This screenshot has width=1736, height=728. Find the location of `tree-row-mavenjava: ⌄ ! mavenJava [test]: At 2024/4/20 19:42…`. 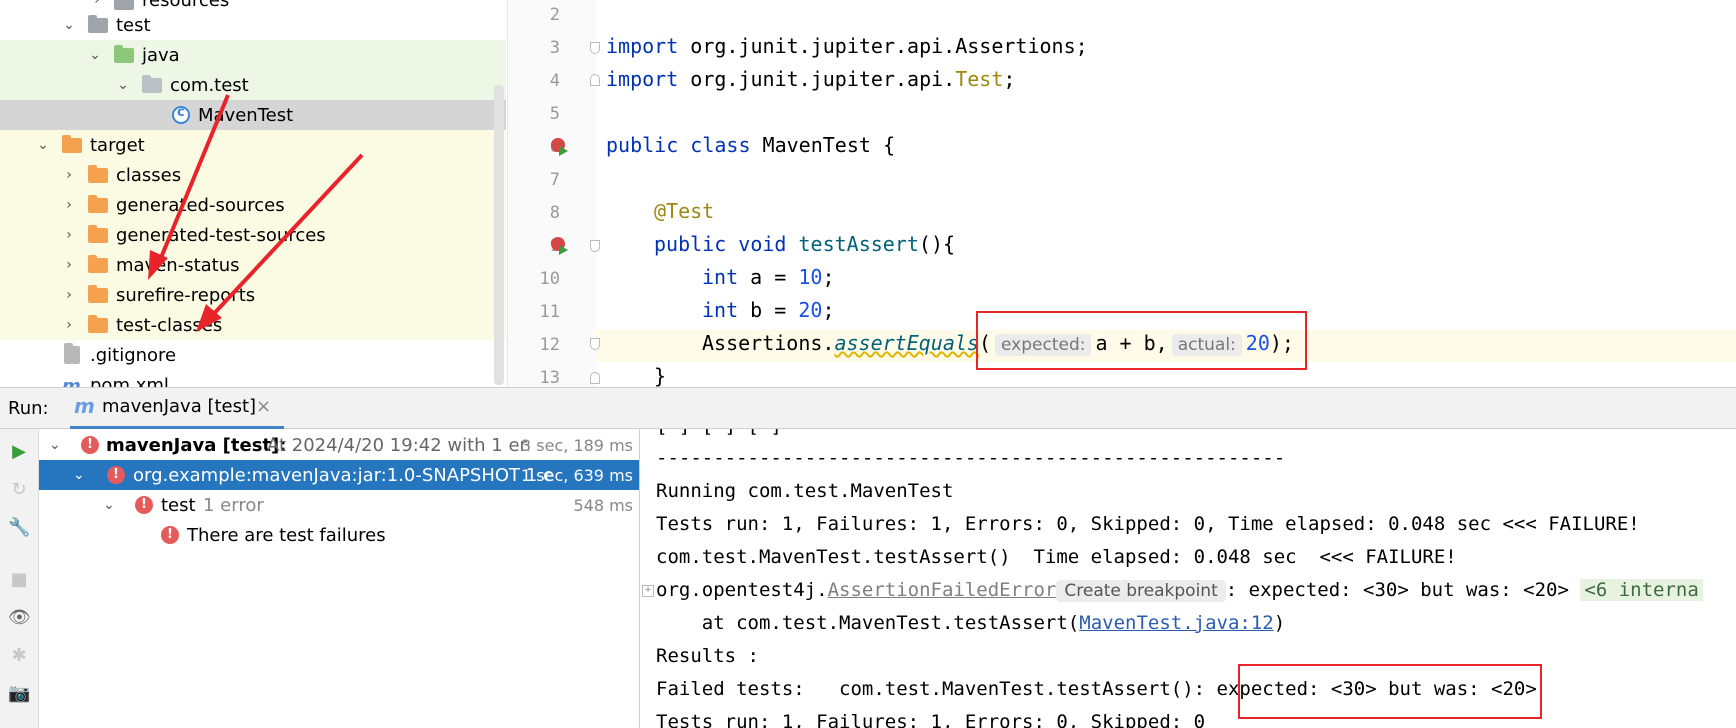

tree-row-mavenjava: ⌄ ! mavenJava [test]: At 2024/4/20 19:42… is located at coordinates (339, 445).